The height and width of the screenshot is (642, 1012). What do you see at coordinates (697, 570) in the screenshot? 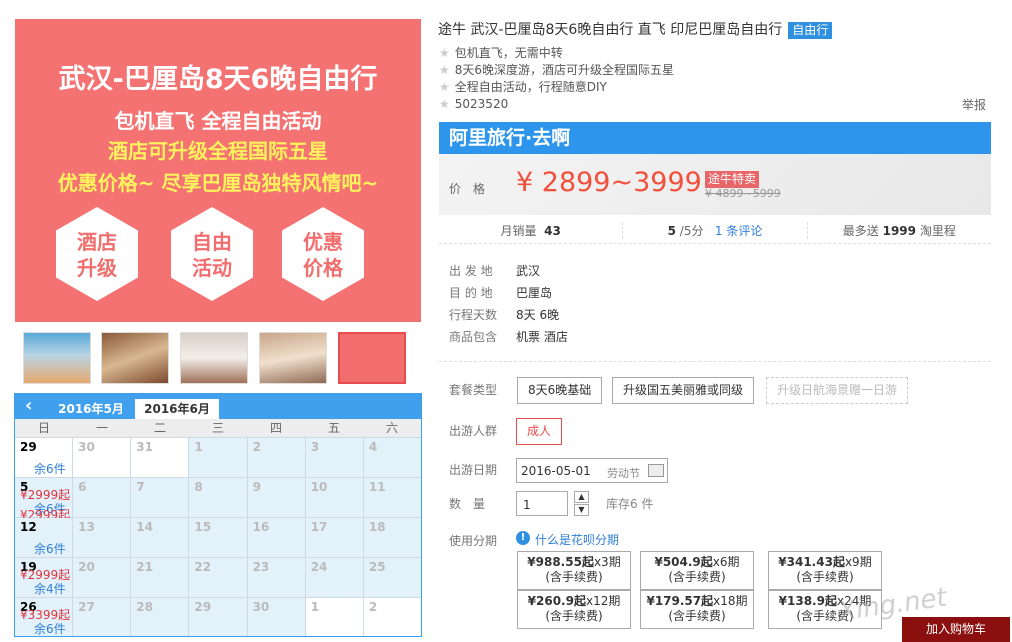
I see `installment-option: ¥504.9起x6期 (含手续费)` at bounding box center [697, 570].